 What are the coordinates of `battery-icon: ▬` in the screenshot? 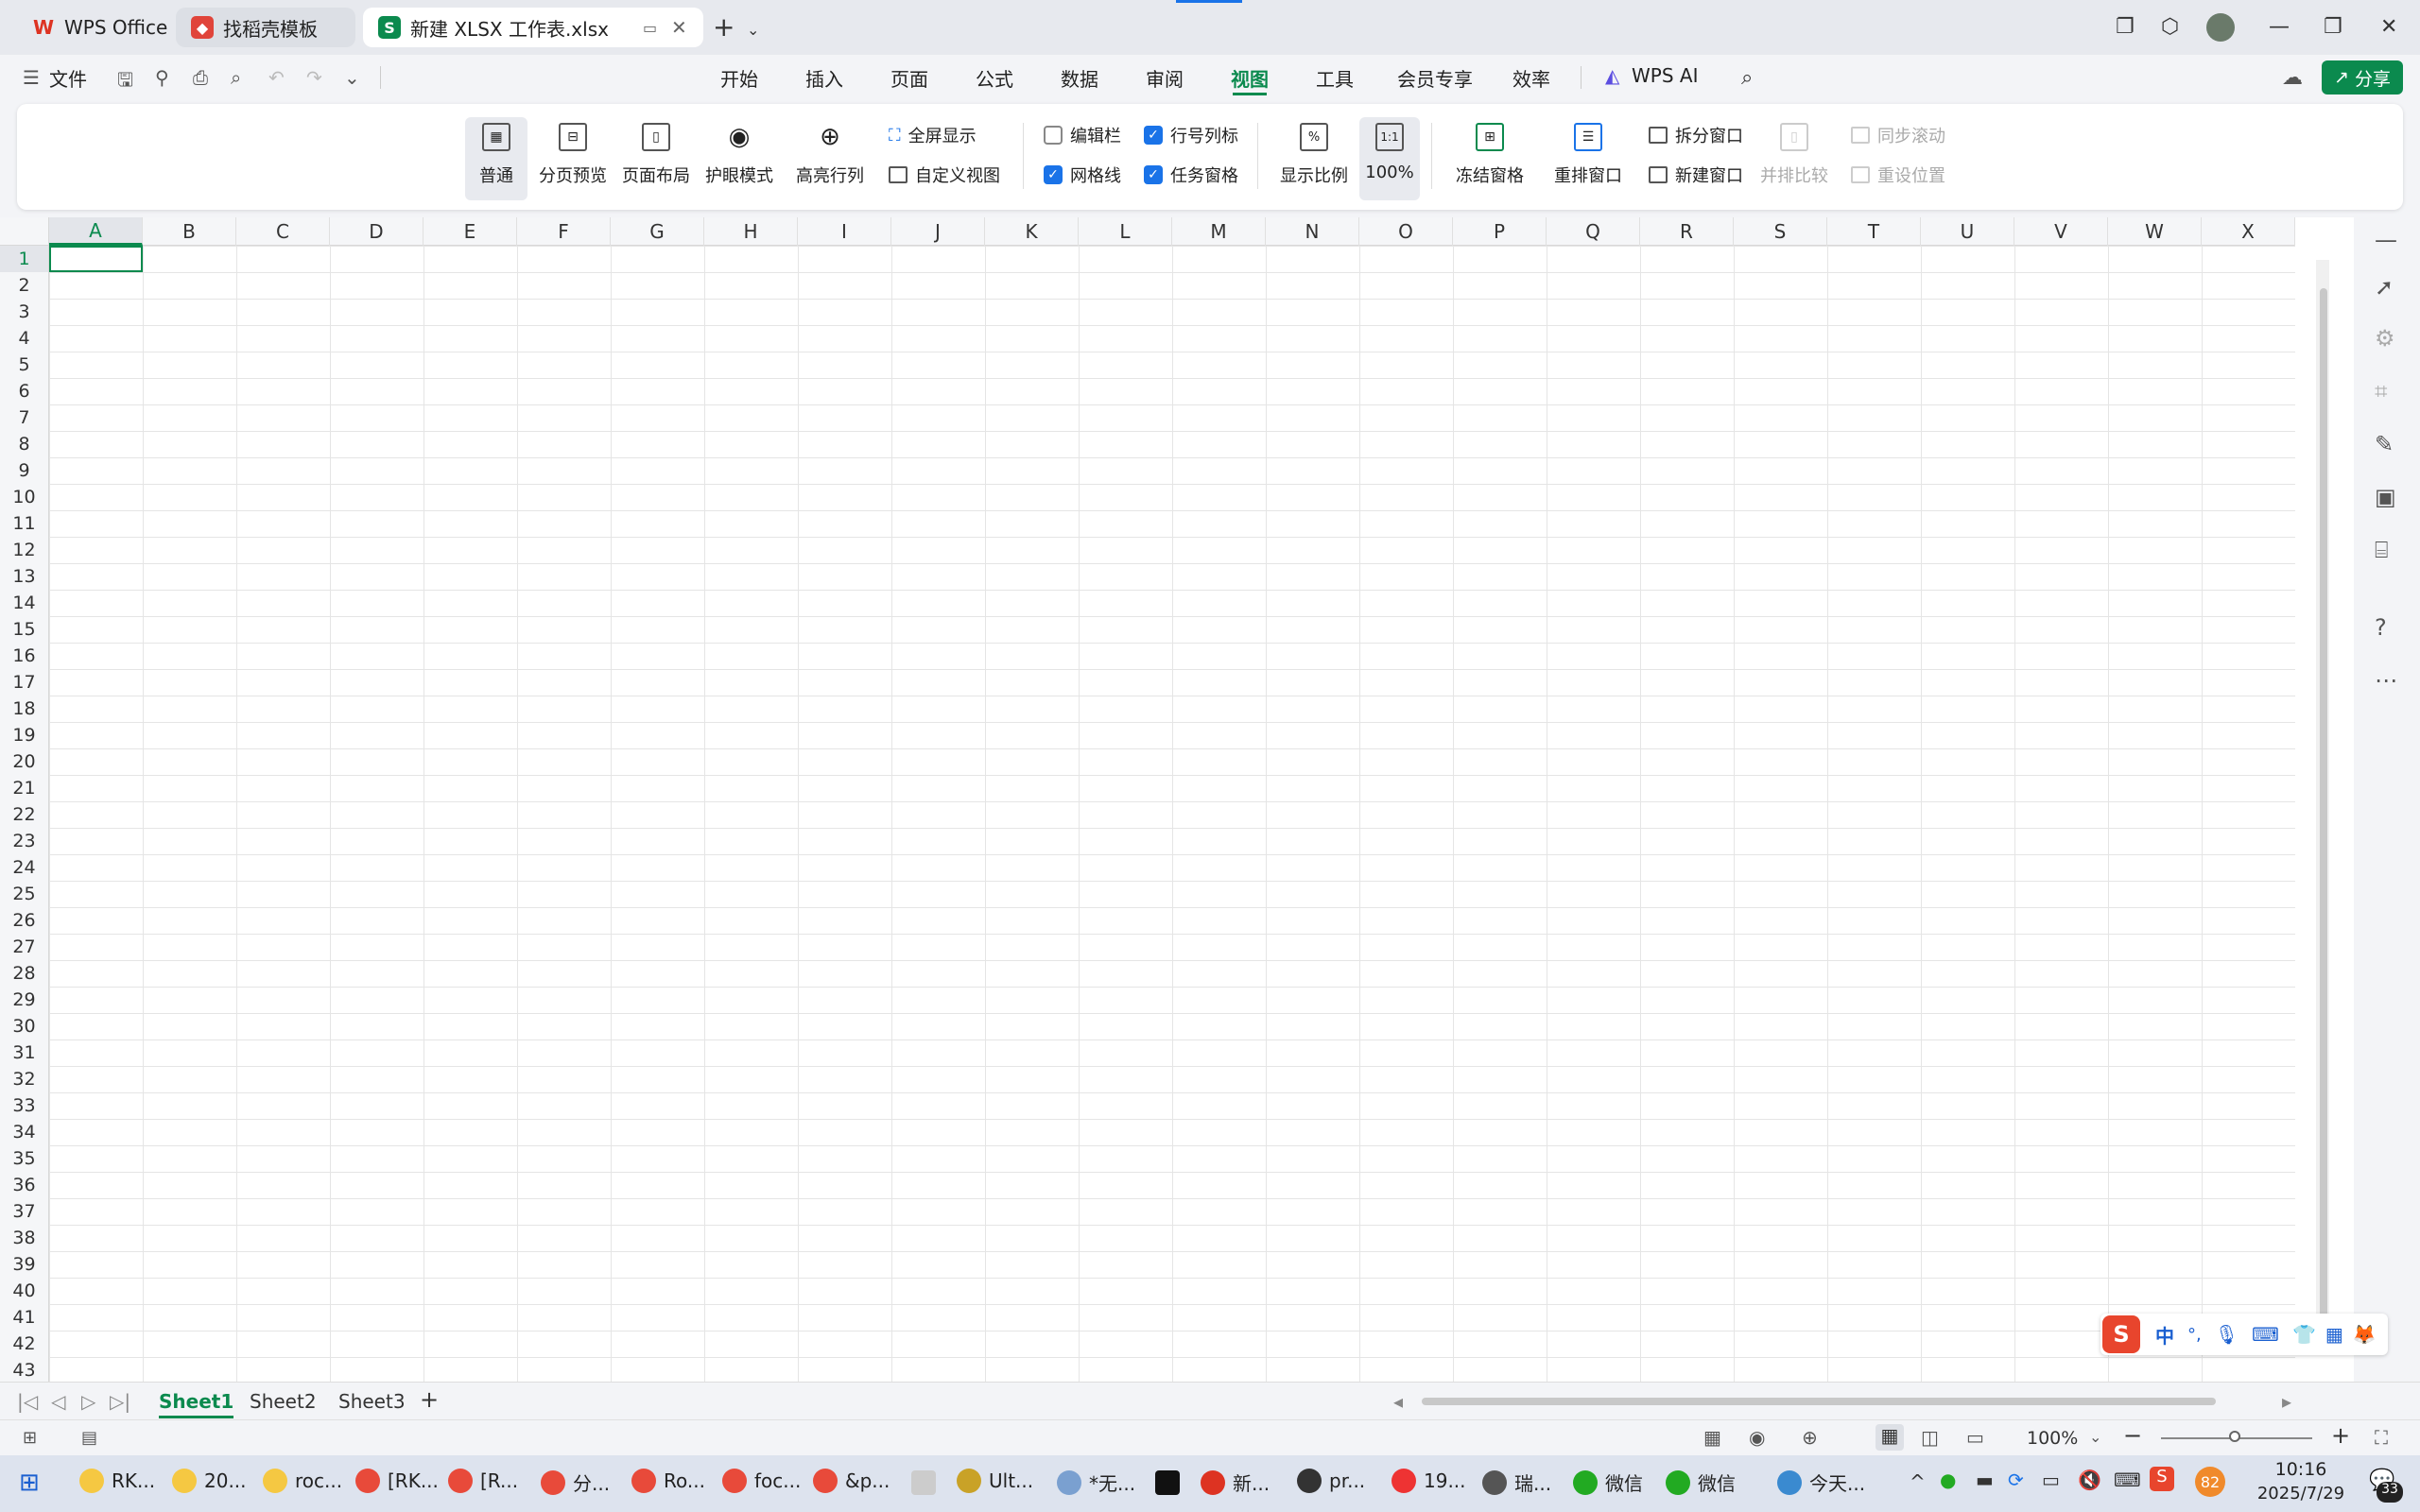 It's located at (1985, 1480).